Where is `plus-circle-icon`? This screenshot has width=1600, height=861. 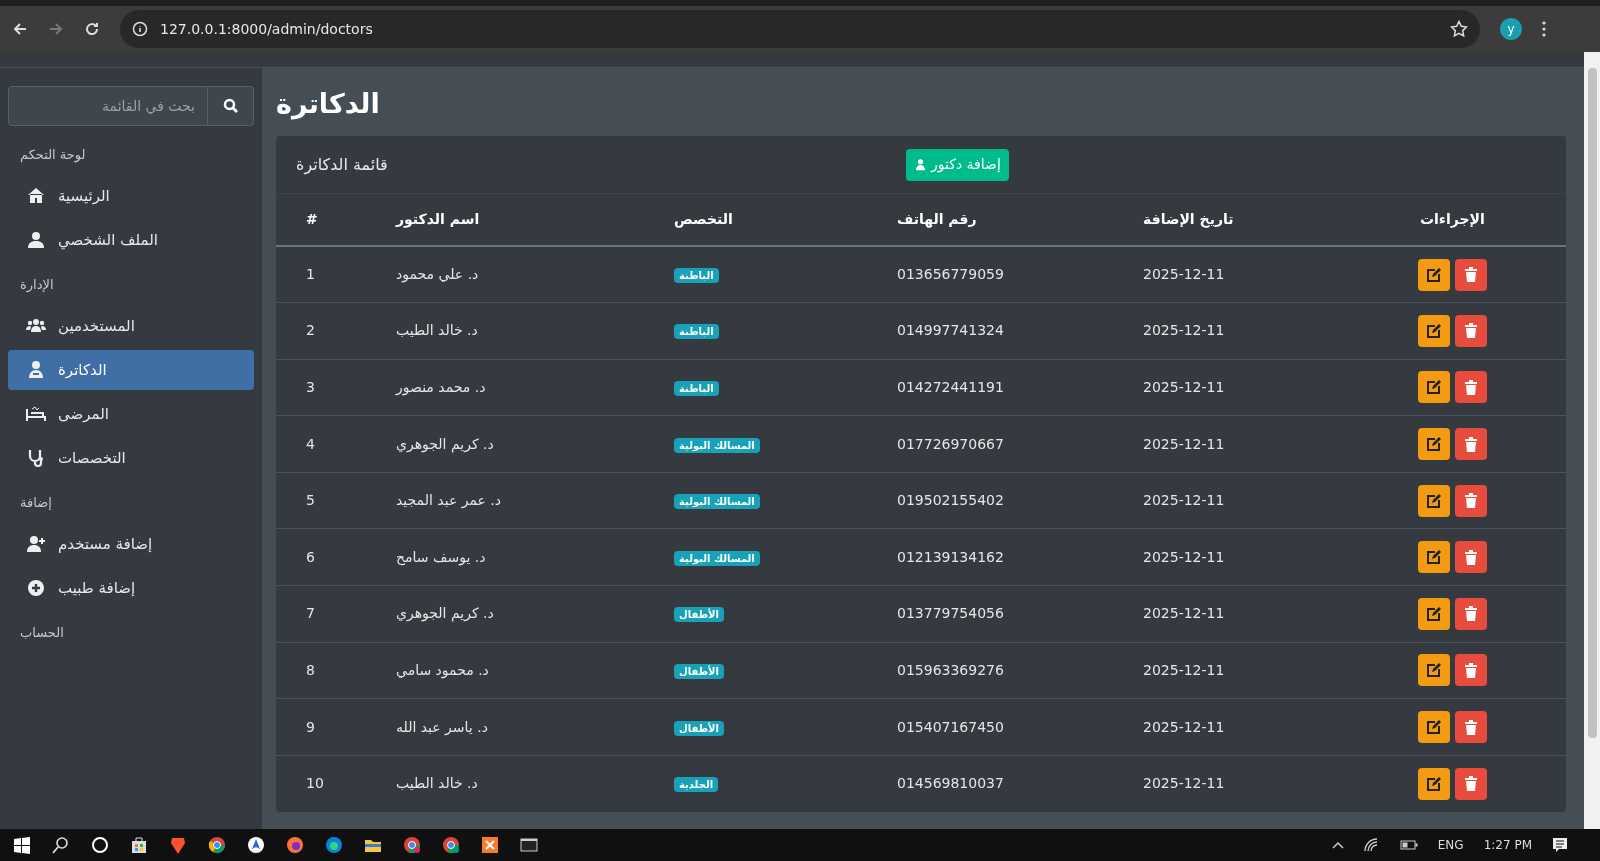
plus-circle-icon is located at coordinates (36, 588).